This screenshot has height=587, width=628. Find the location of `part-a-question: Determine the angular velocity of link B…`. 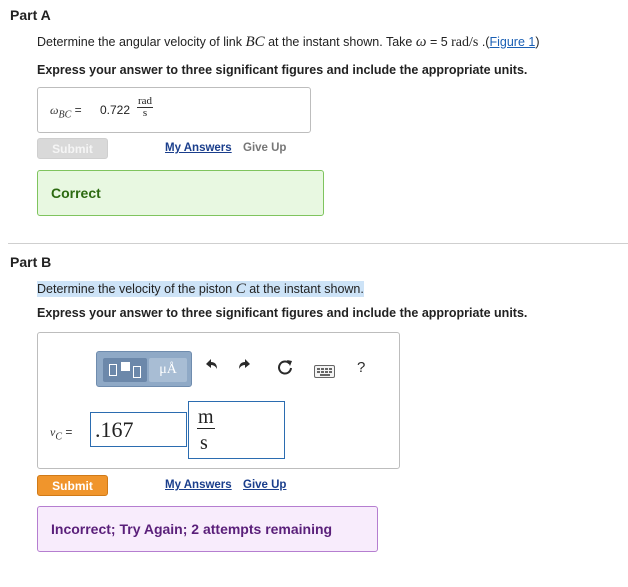

part-a-question: Determine the angular velocity of link B… is located at coordinates (288, 42).